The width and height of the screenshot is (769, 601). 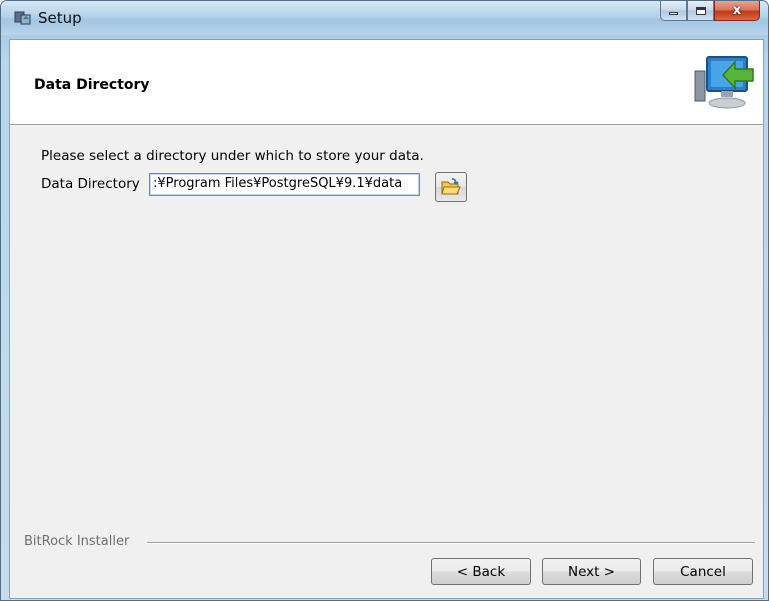 What do you see at coordinates (481, 571) in the screenshot?
I see `back-button: < Back` at bounding box center [481, 571].